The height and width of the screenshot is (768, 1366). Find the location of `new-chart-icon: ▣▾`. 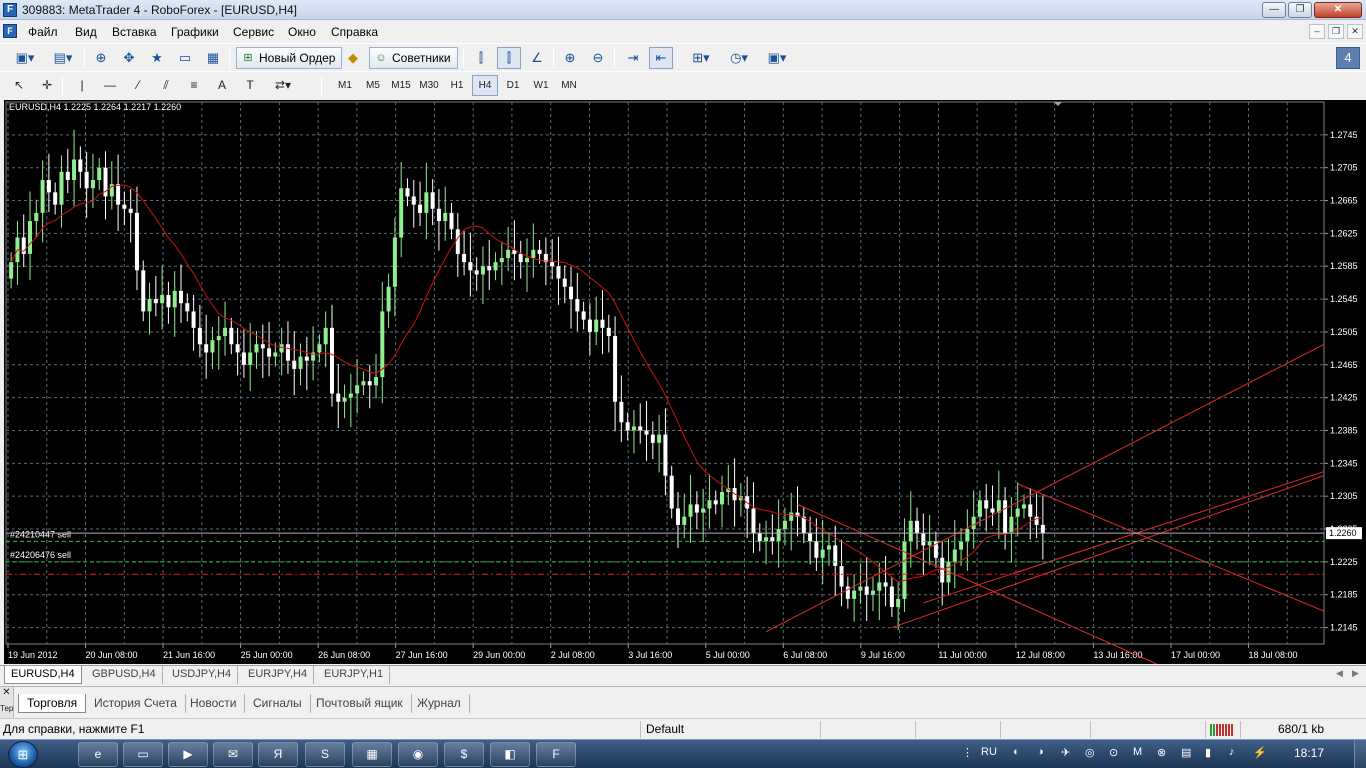

new-chart-icon: ▣▾ is located at coordinates (25, 58).